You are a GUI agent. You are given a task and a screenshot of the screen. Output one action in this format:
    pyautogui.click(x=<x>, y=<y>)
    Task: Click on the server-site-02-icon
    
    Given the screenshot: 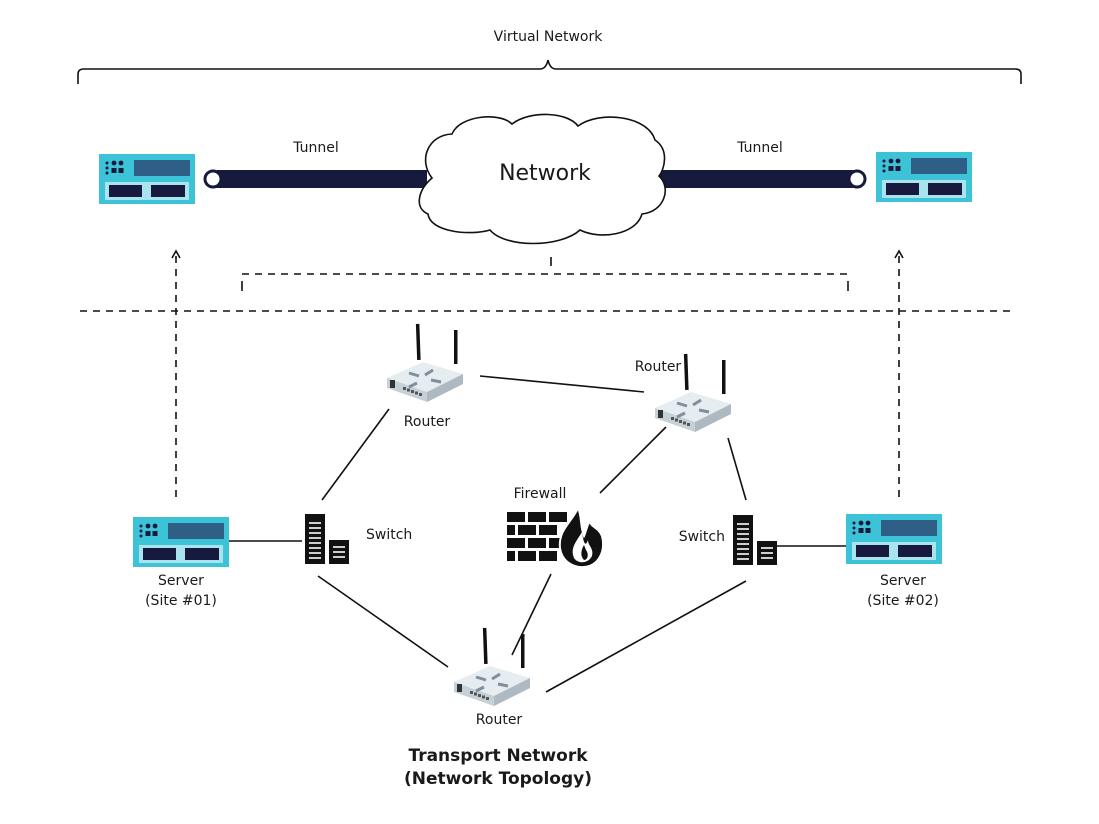 What is the action you would take?
    pyautogui.click(x=894, y=539)
    